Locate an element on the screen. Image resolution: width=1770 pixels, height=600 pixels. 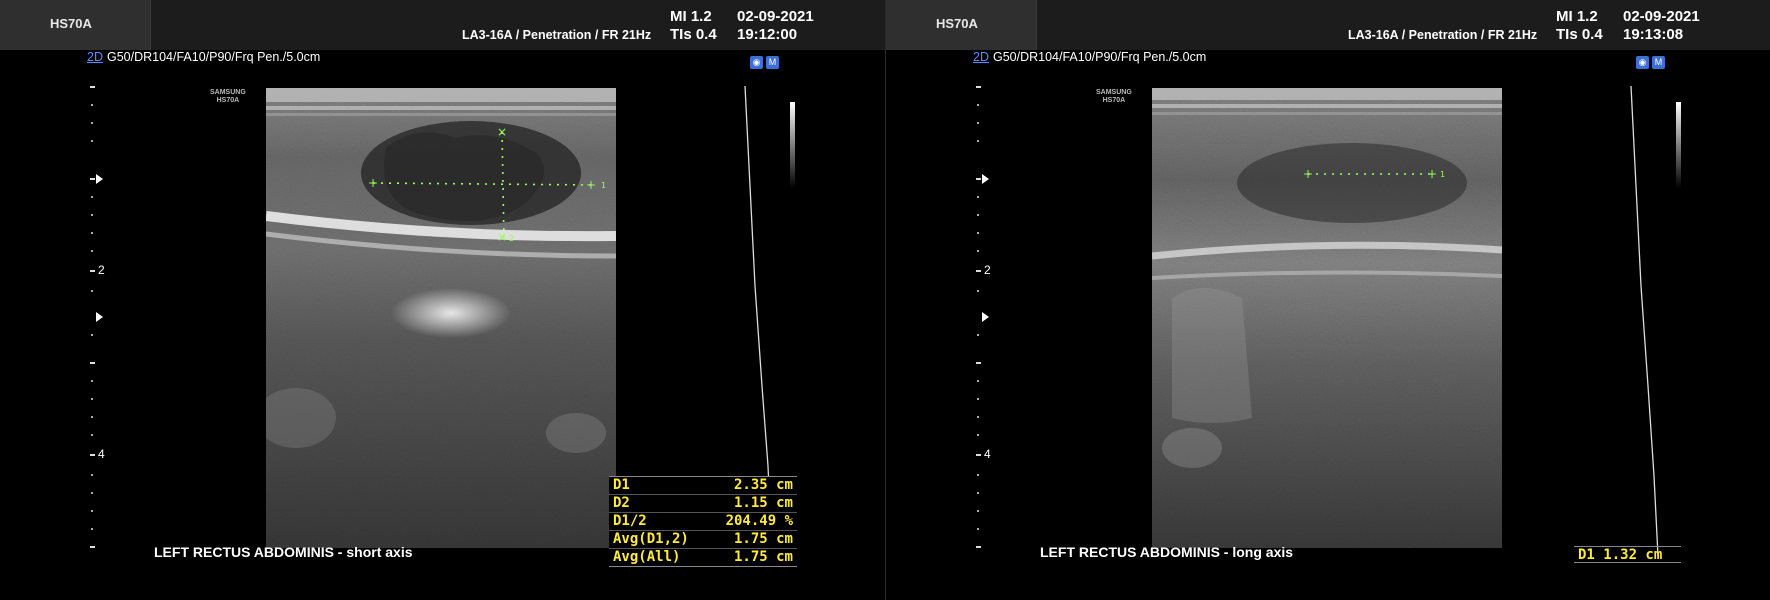
measurement-value: 204.49 % is located at coordinates (759, 521).